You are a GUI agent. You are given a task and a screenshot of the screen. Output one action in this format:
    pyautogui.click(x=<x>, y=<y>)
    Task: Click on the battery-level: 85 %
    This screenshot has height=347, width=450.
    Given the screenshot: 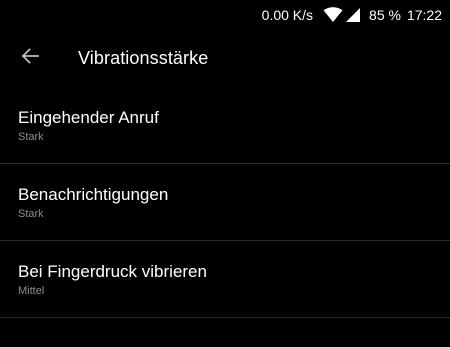 What is the action you would take?
    pyautogui.click(x=385, y=15)
    